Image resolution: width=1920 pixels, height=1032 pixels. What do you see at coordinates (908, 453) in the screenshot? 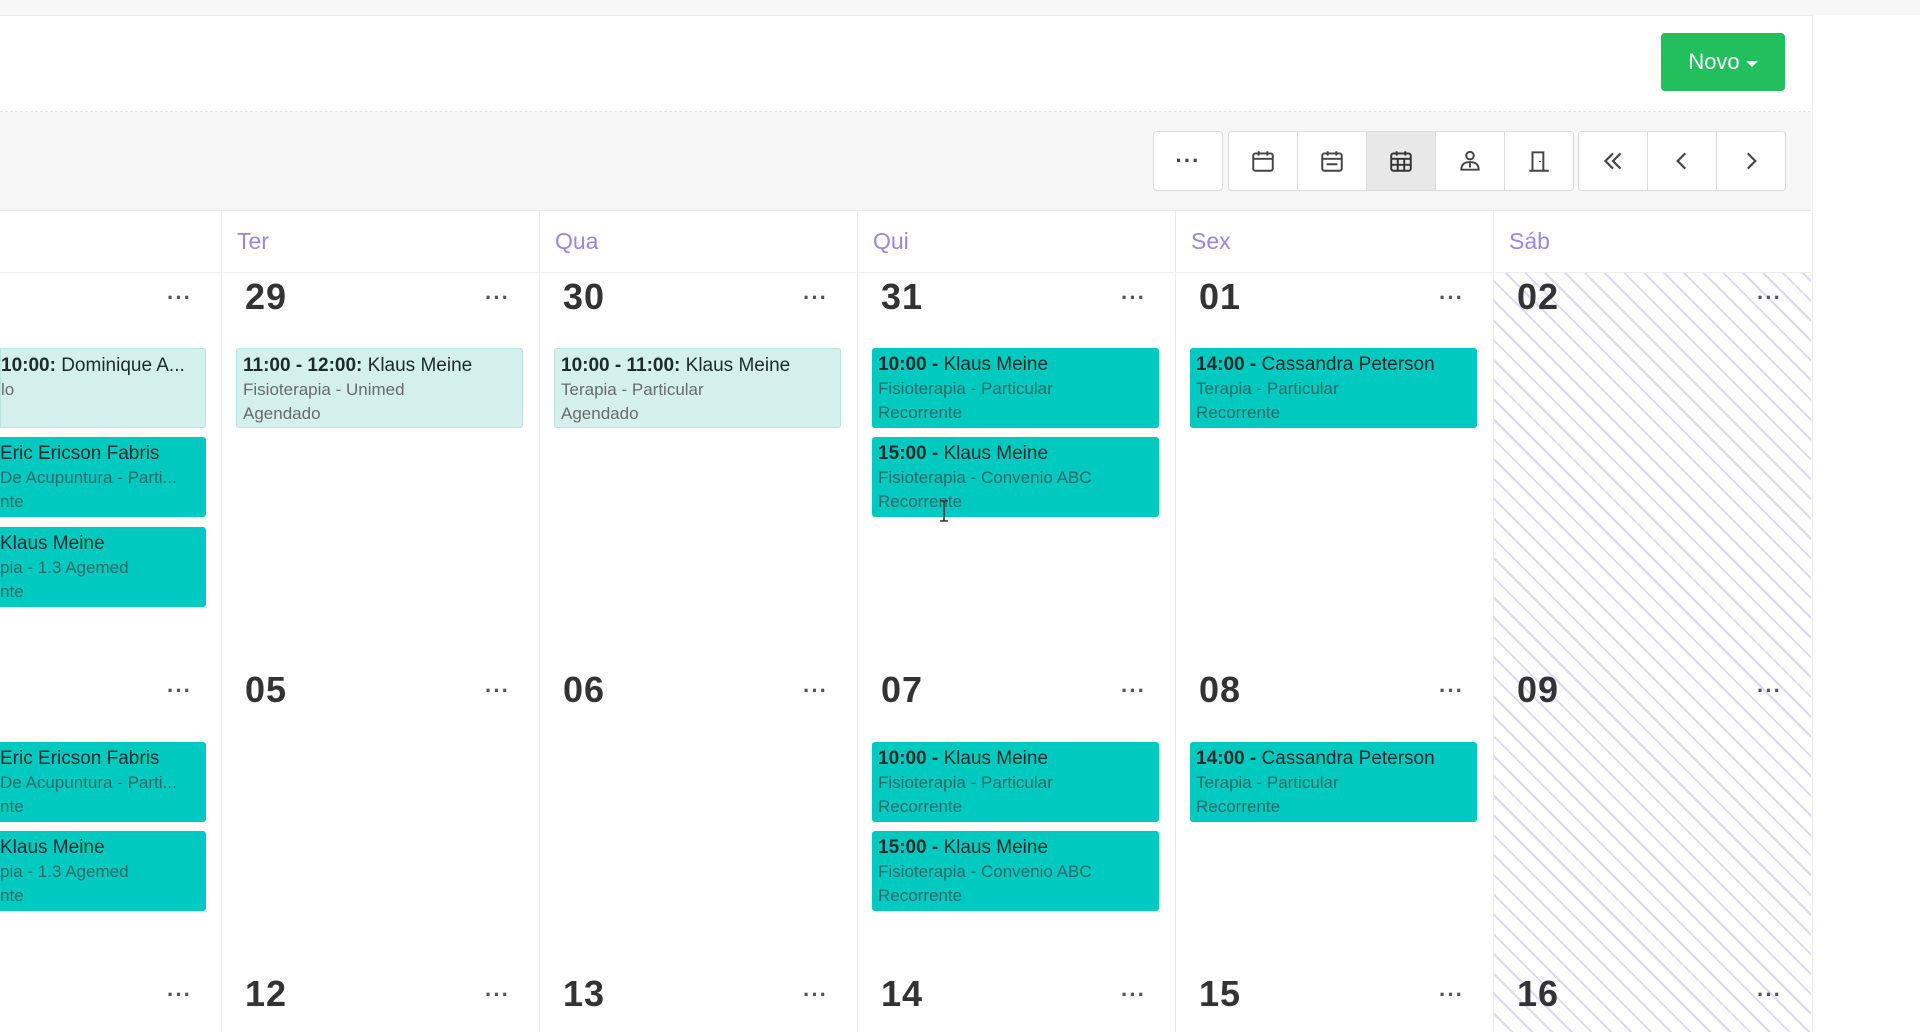
I see `event-time: 15:00 -` at bounding box center [908, 453].